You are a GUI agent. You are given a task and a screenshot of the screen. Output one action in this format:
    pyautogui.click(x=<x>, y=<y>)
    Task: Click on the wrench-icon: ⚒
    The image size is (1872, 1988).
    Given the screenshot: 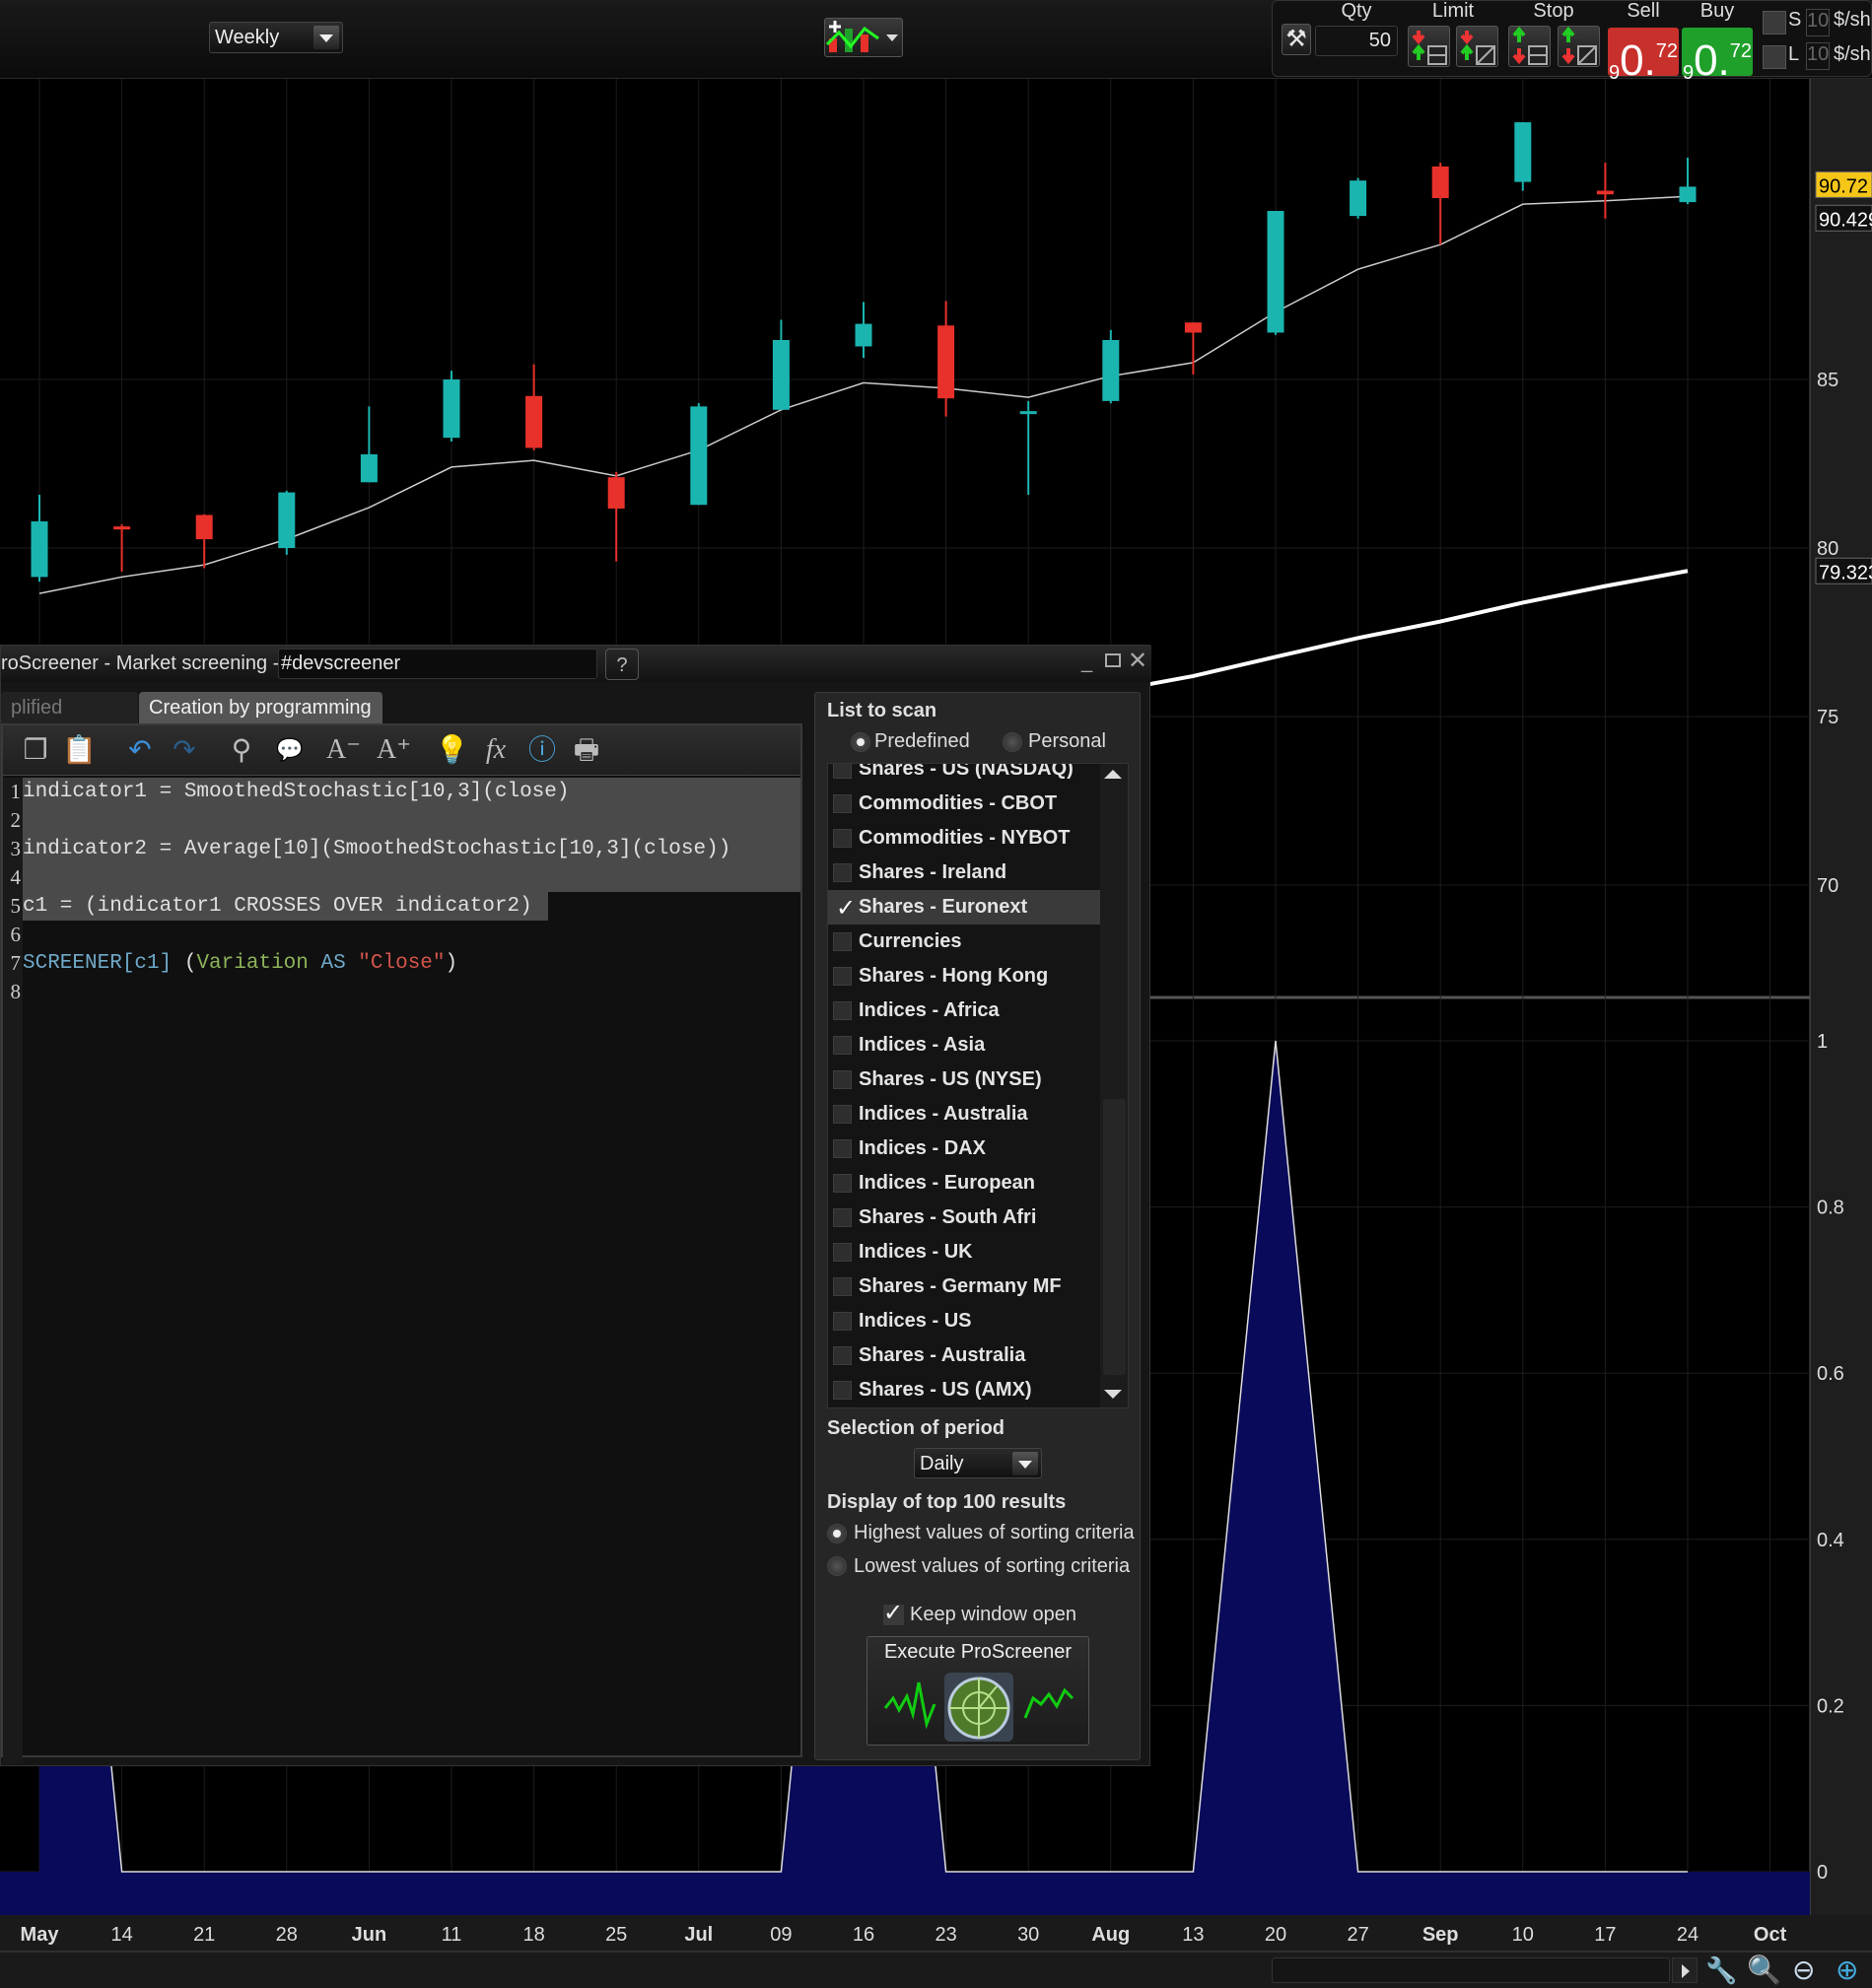 What is the action you would take?
    pyautogui.click(x=1296, y=39)
    